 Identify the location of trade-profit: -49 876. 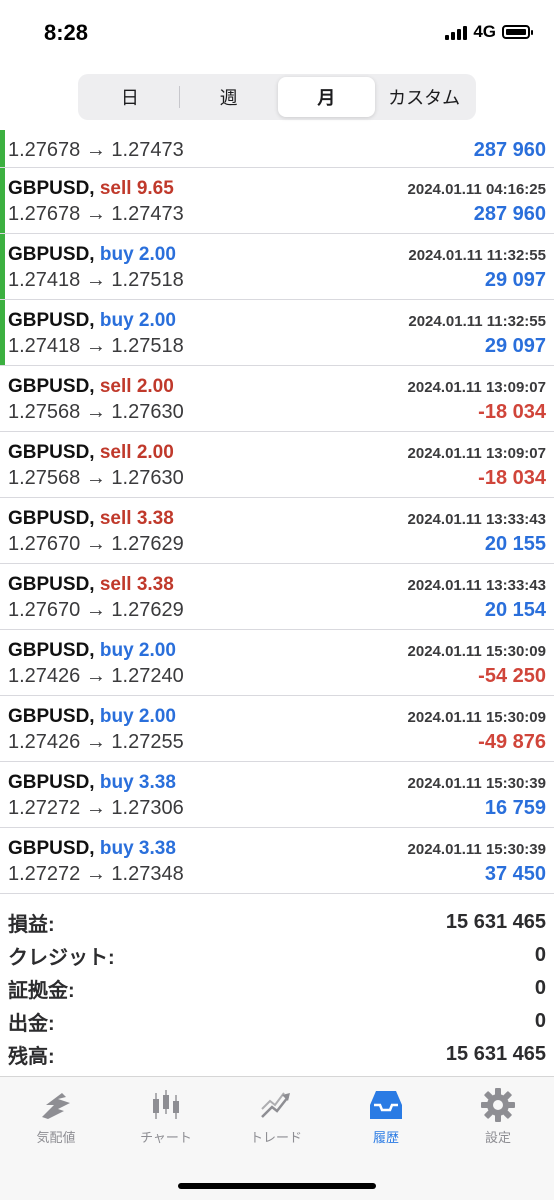
(512, 741).